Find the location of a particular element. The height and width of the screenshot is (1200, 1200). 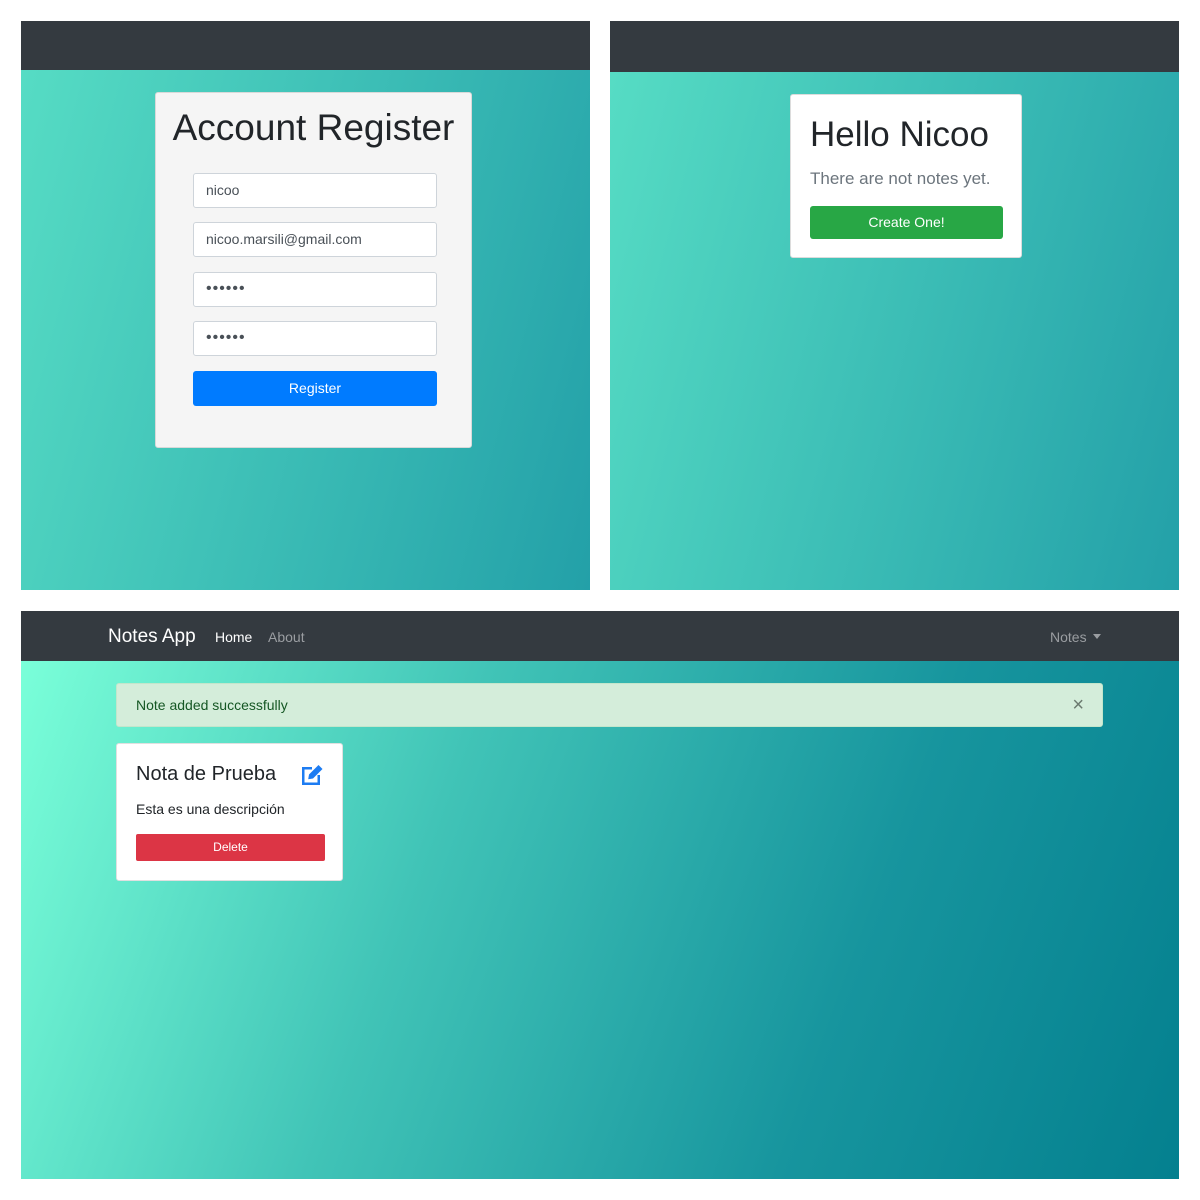

close-icon: × is located at coordinates (1078, 705).